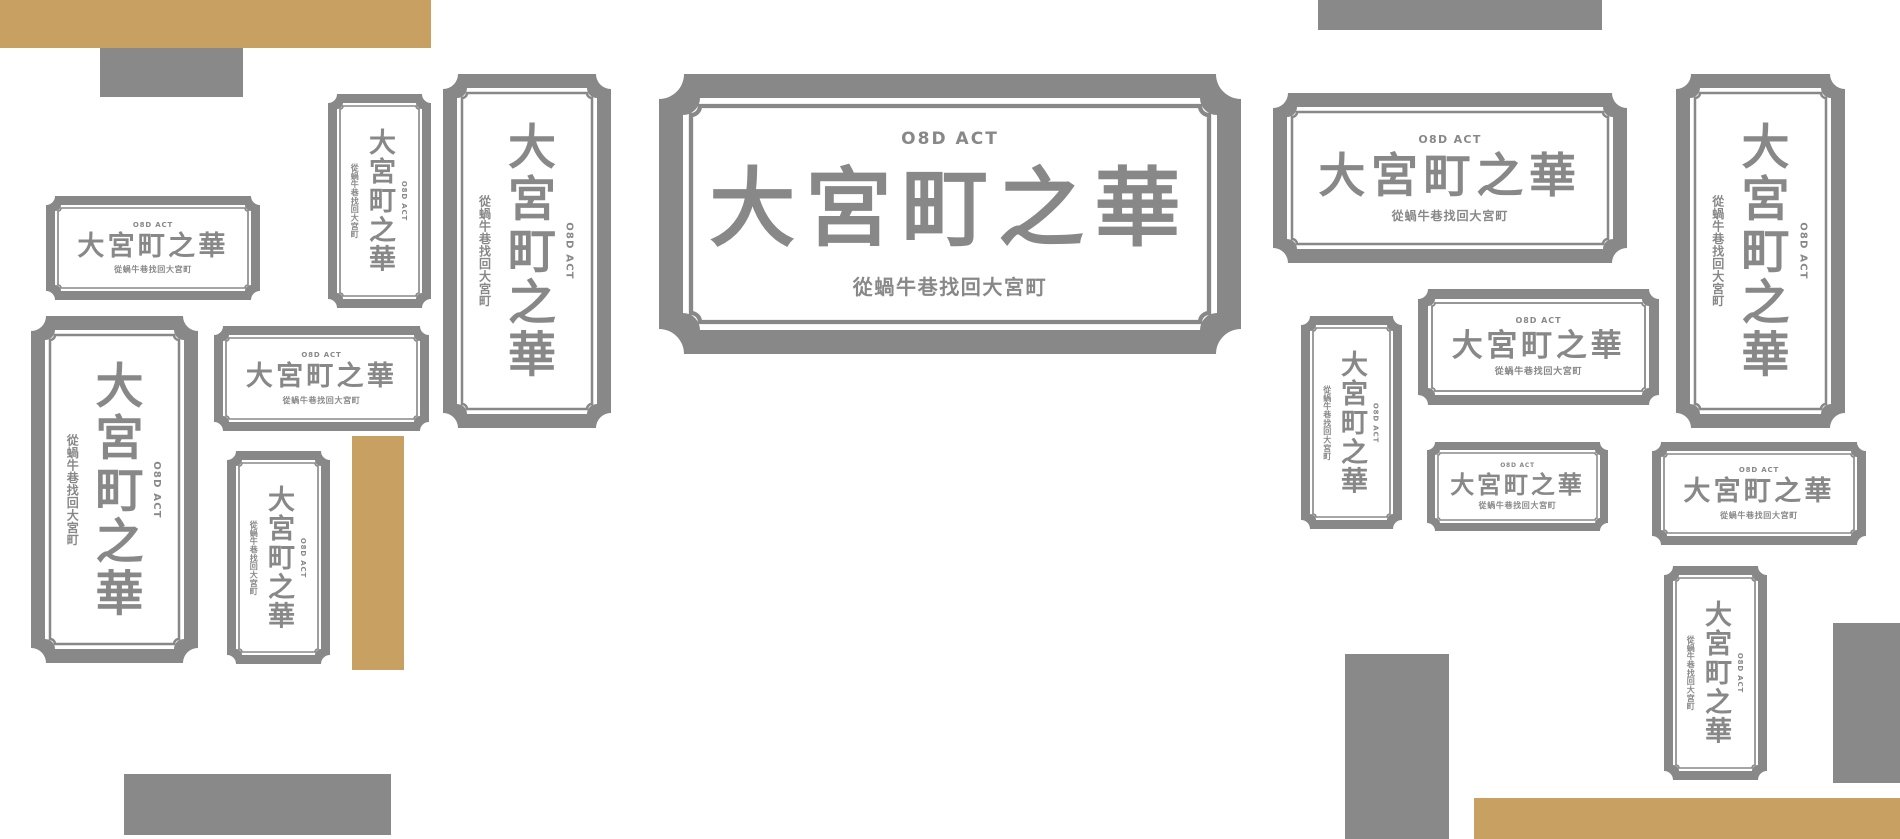  Describe the element at coordinates (215, 24) in the screenshot. I see `gold-block-top-left` at that location.